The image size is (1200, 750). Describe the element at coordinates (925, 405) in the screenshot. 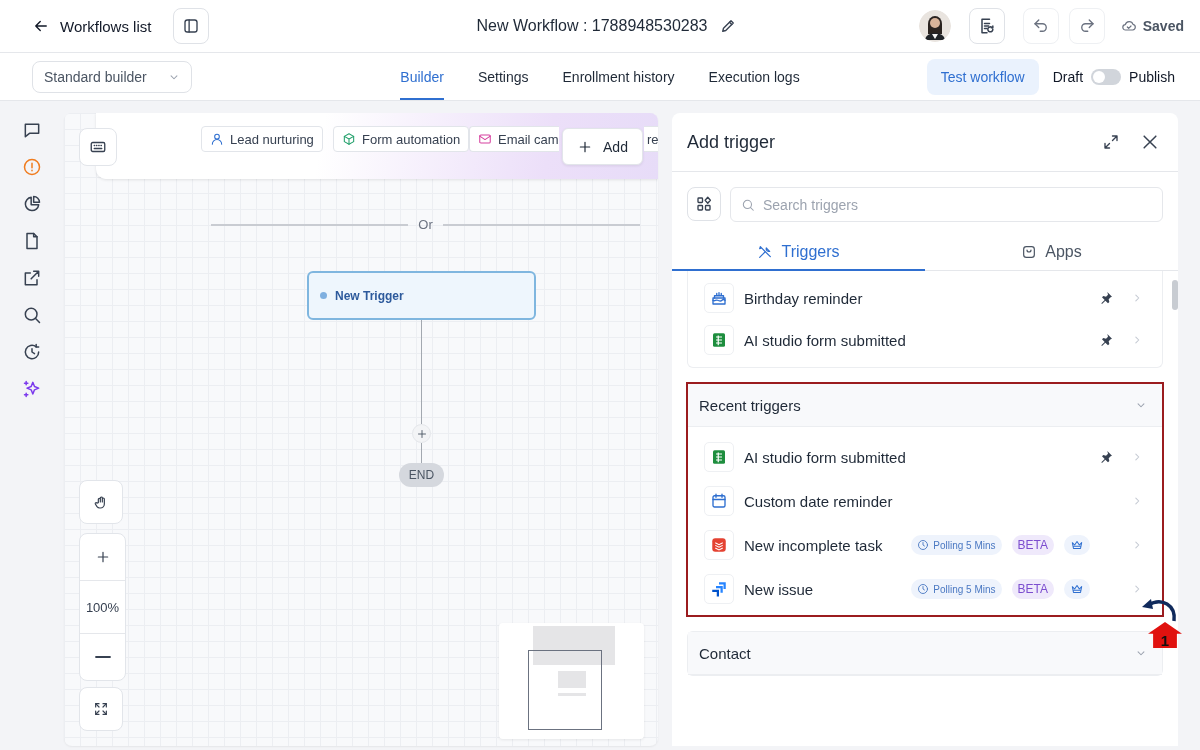

I see `section-header: Recent triggers` at that location.